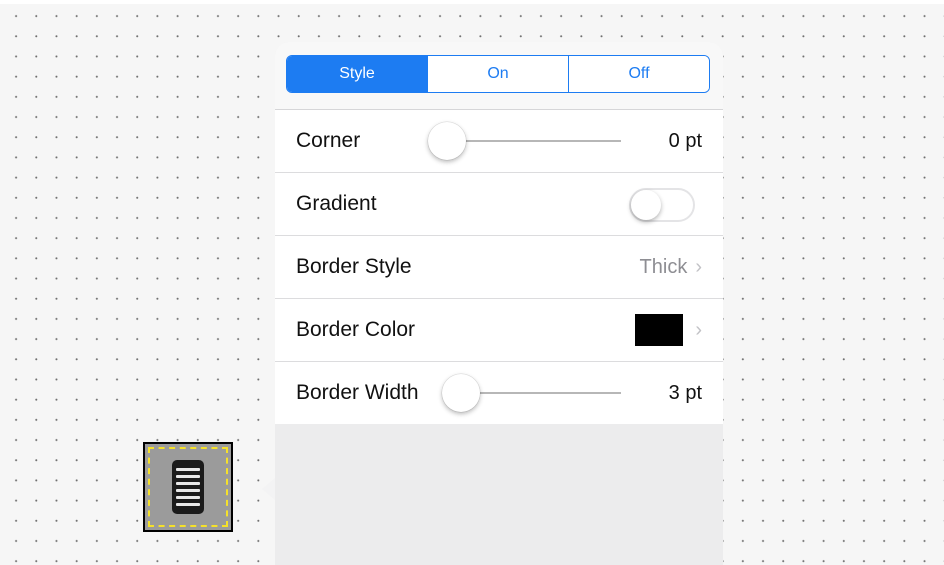 This screenshot has width=944, height=565. I want to click on border-style-row: Border Style Thick ›, so click(499, 267).